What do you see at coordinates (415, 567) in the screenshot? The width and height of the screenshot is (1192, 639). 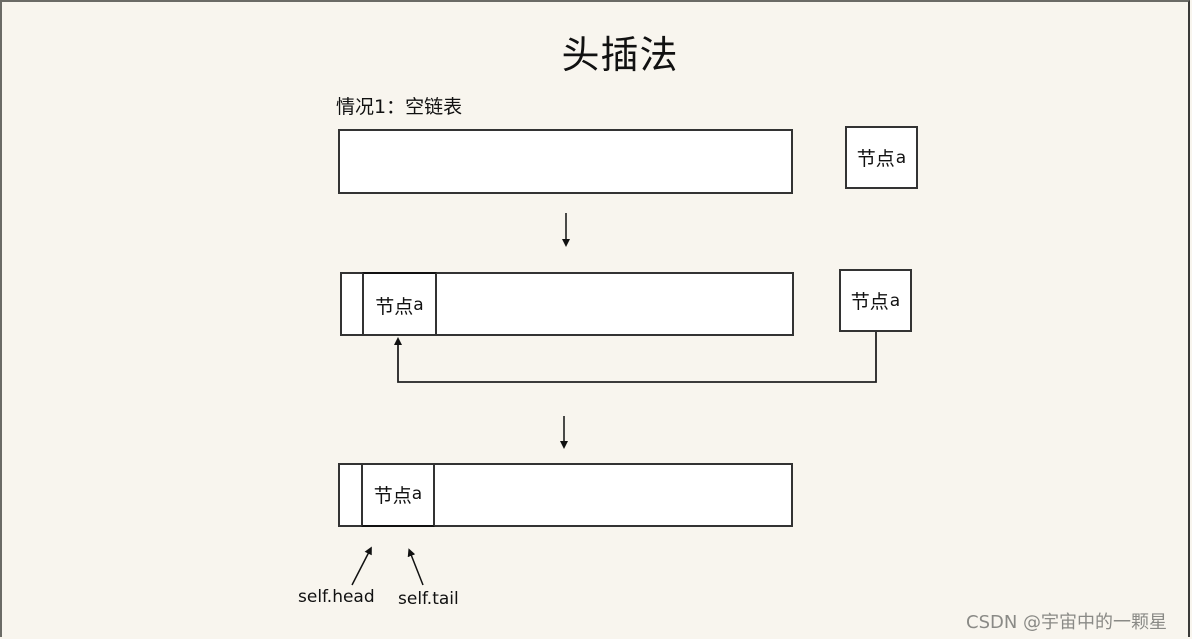 I see `tail-pointer-arrow` at bounding box center [415, 567].